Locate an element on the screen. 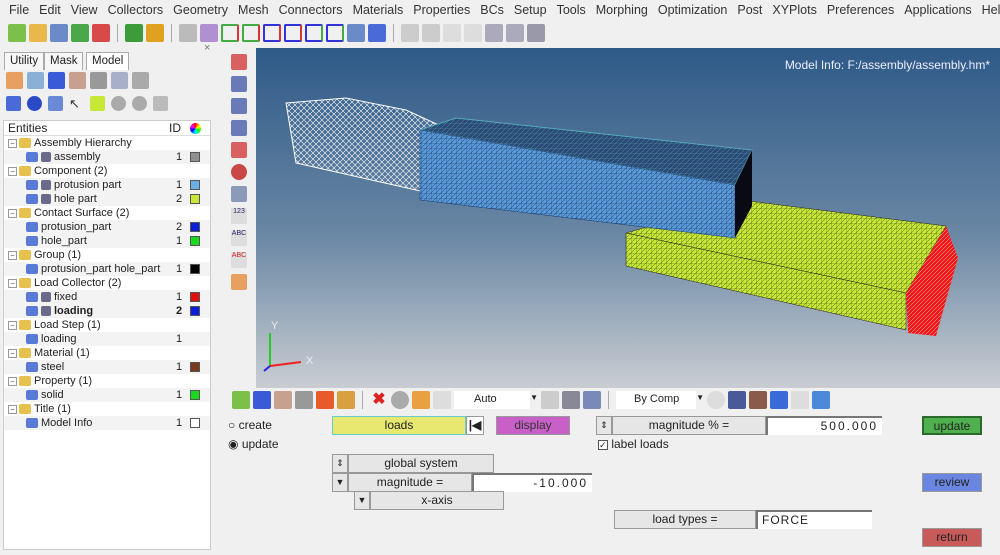 Image resolution: width=1000 pixels, height=555 pixels. menu-file: File is located at coordinates (19, 10).